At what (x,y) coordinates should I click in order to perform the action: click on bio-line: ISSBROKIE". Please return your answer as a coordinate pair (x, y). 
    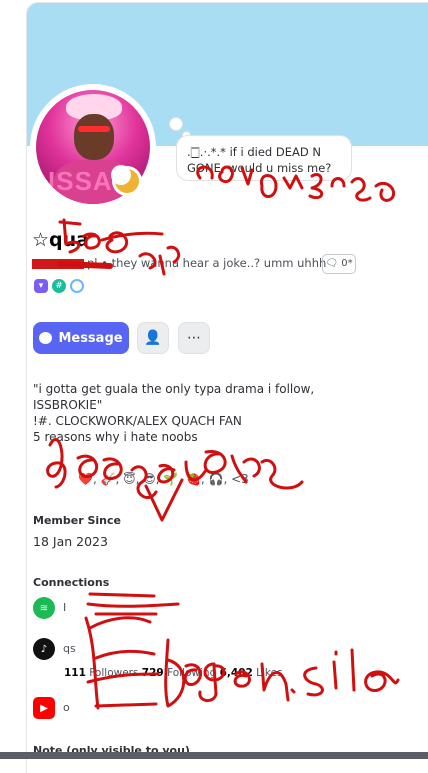
    Looking at the image, I should click on (68, 405).